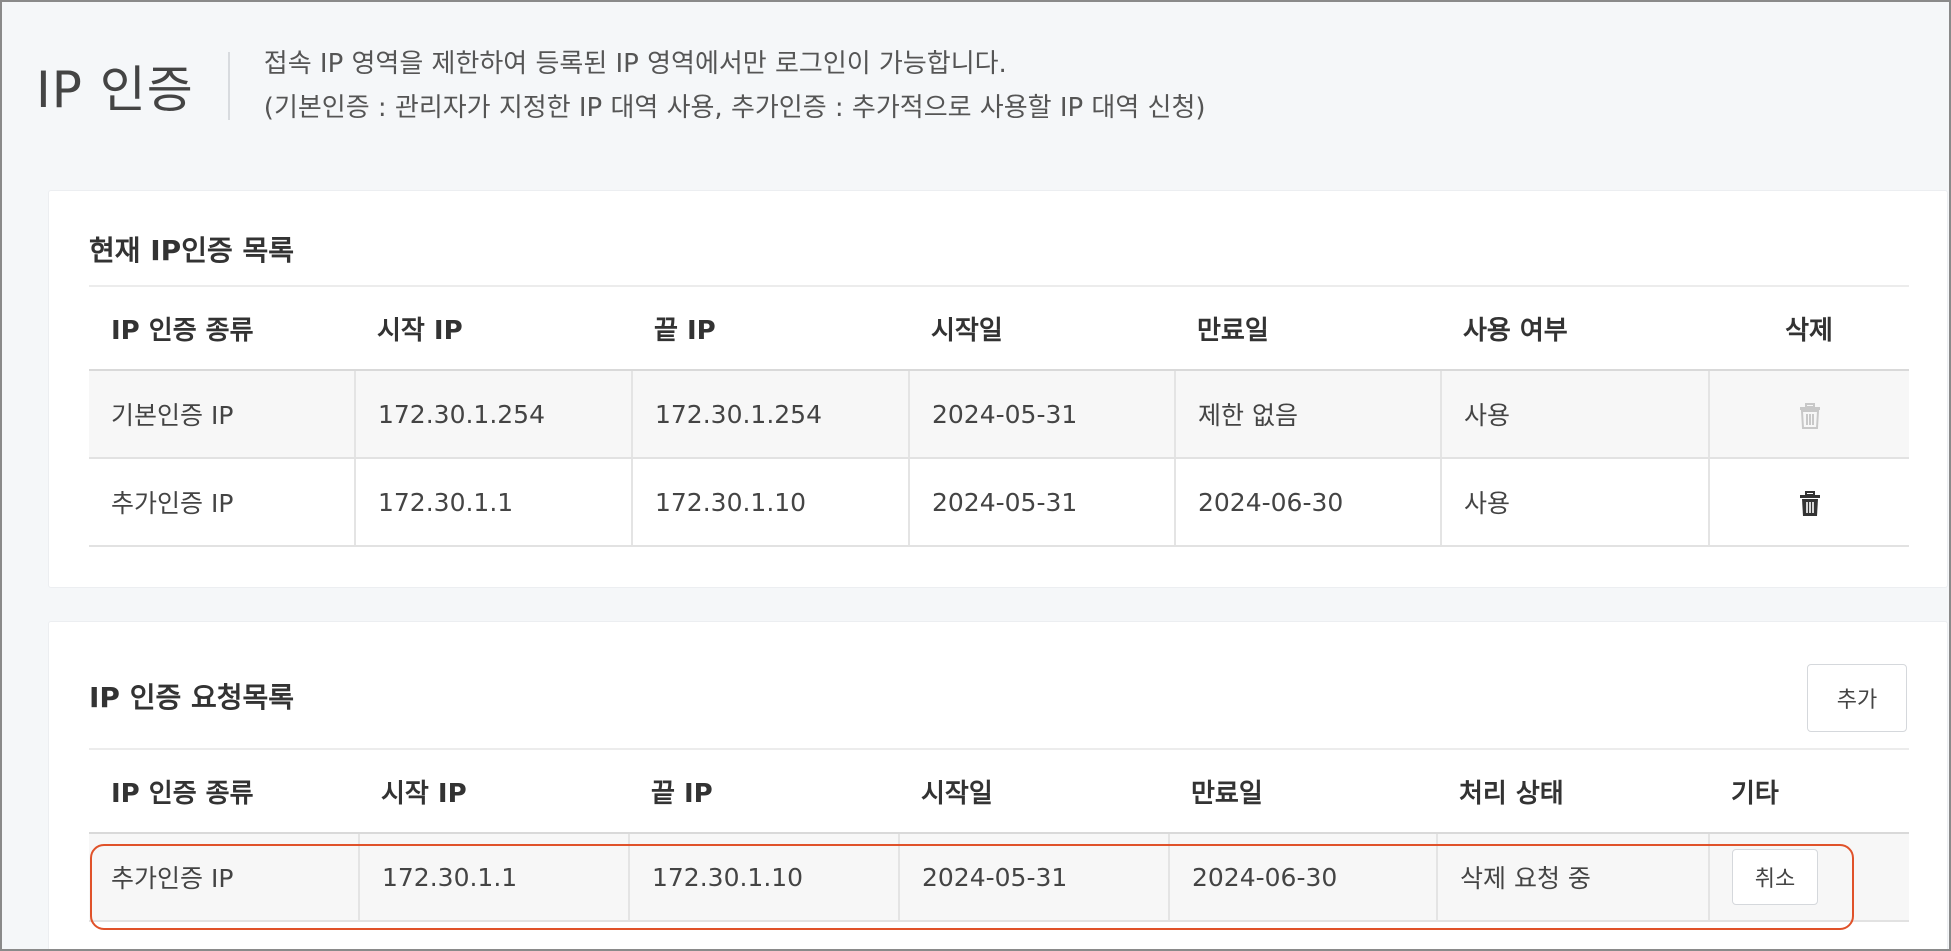 Image resolution: width=1951 pixels, height=951 pixels. I want to click on cell-auth-type: 기본인증 IP, so click(222, 414).